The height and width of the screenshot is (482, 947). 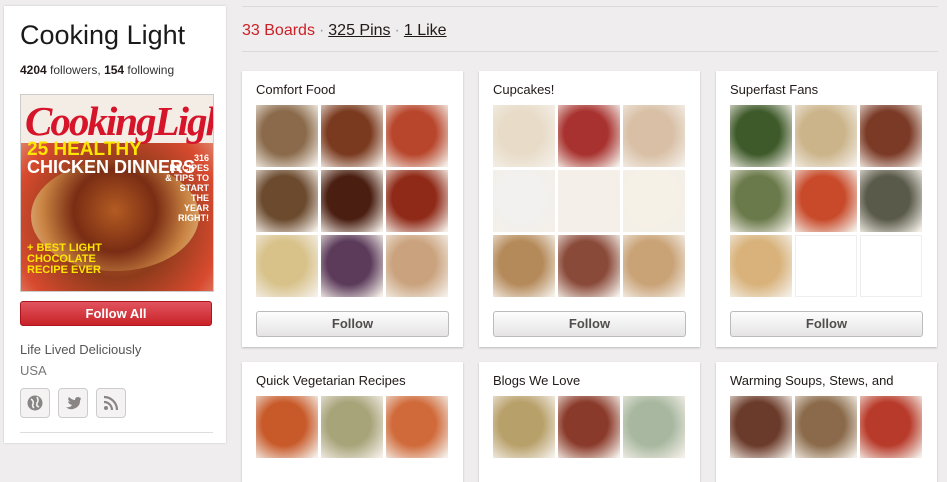 I want to click on tabs-divider, so click(x=590, y=51).